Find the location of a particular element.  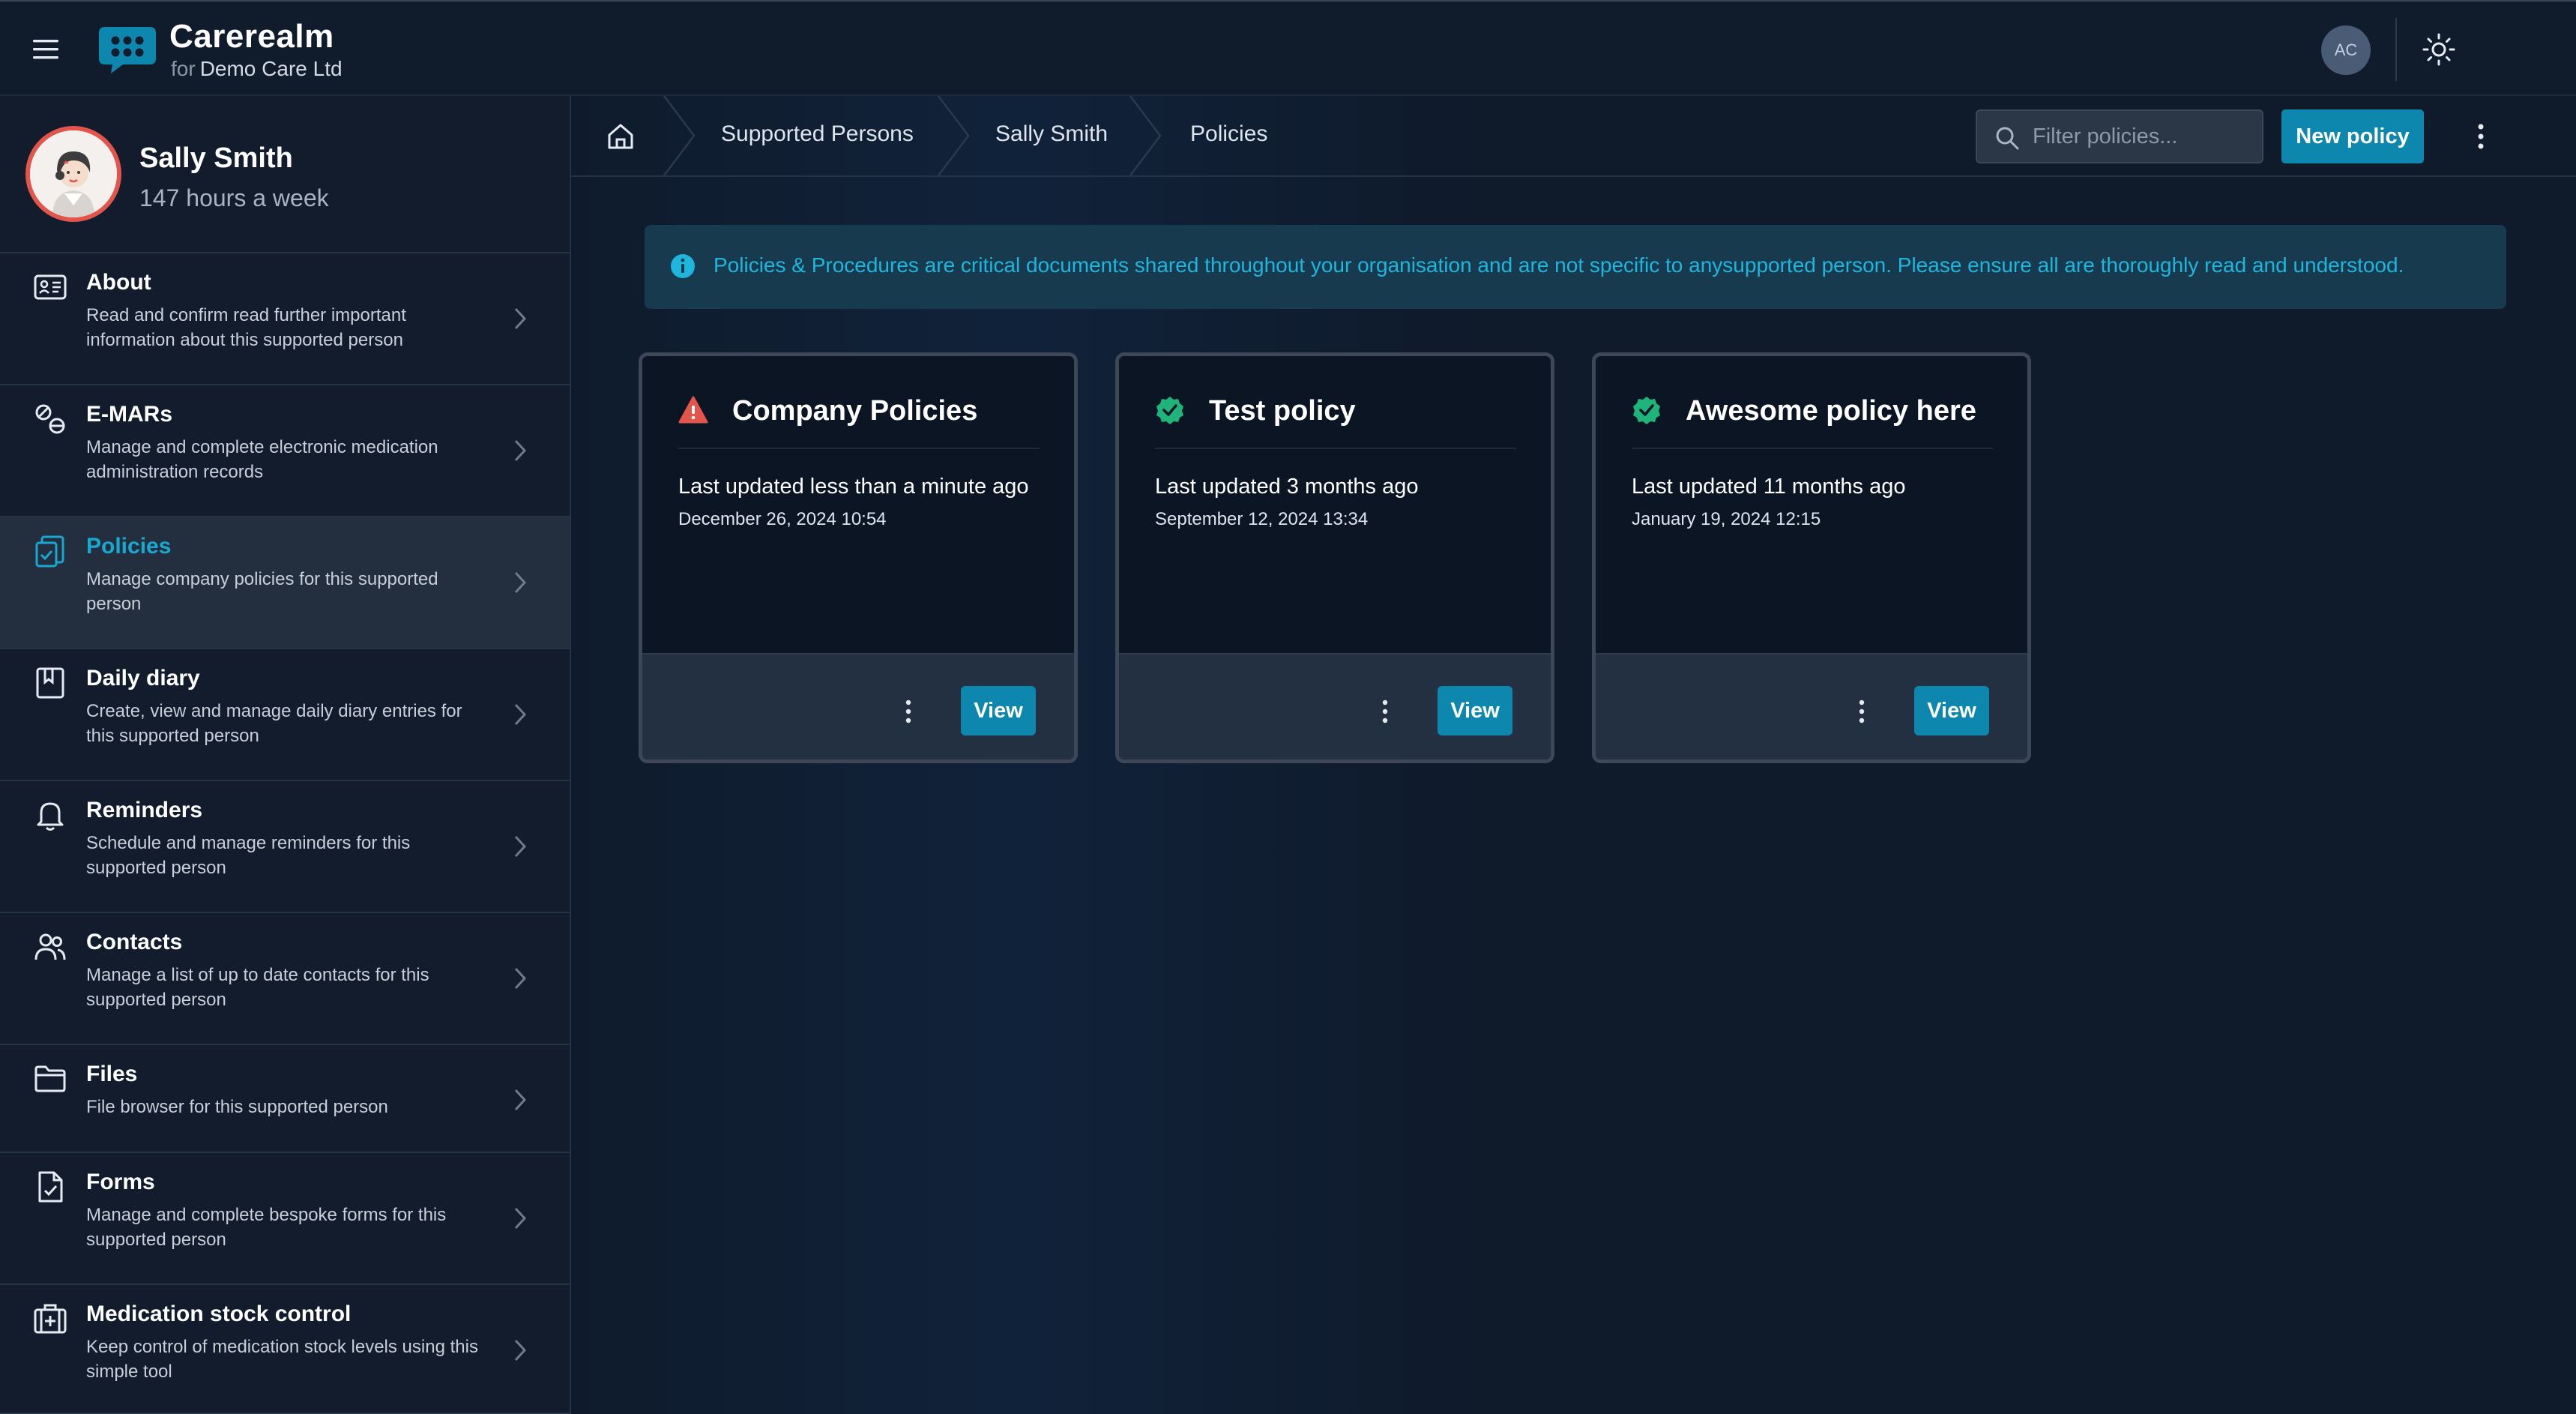

app-title: Carerealm is located at coordinates (252, 36).